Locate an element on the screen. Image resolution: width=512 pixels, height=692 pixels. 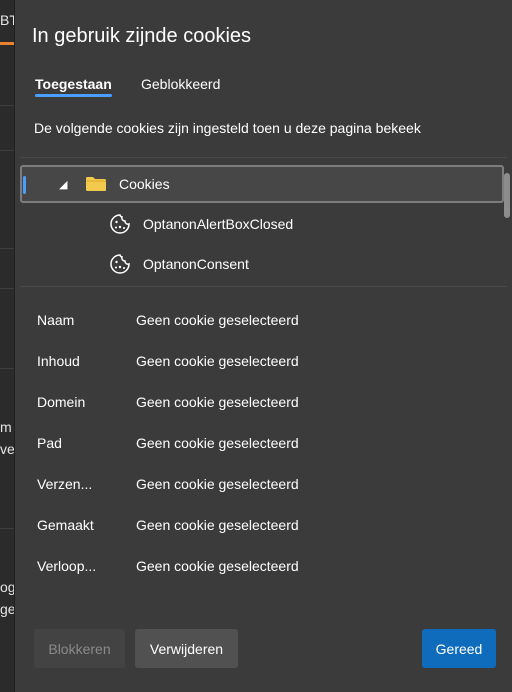
expand-triangle-icon: ◢ is located at coordinates (63, 184).